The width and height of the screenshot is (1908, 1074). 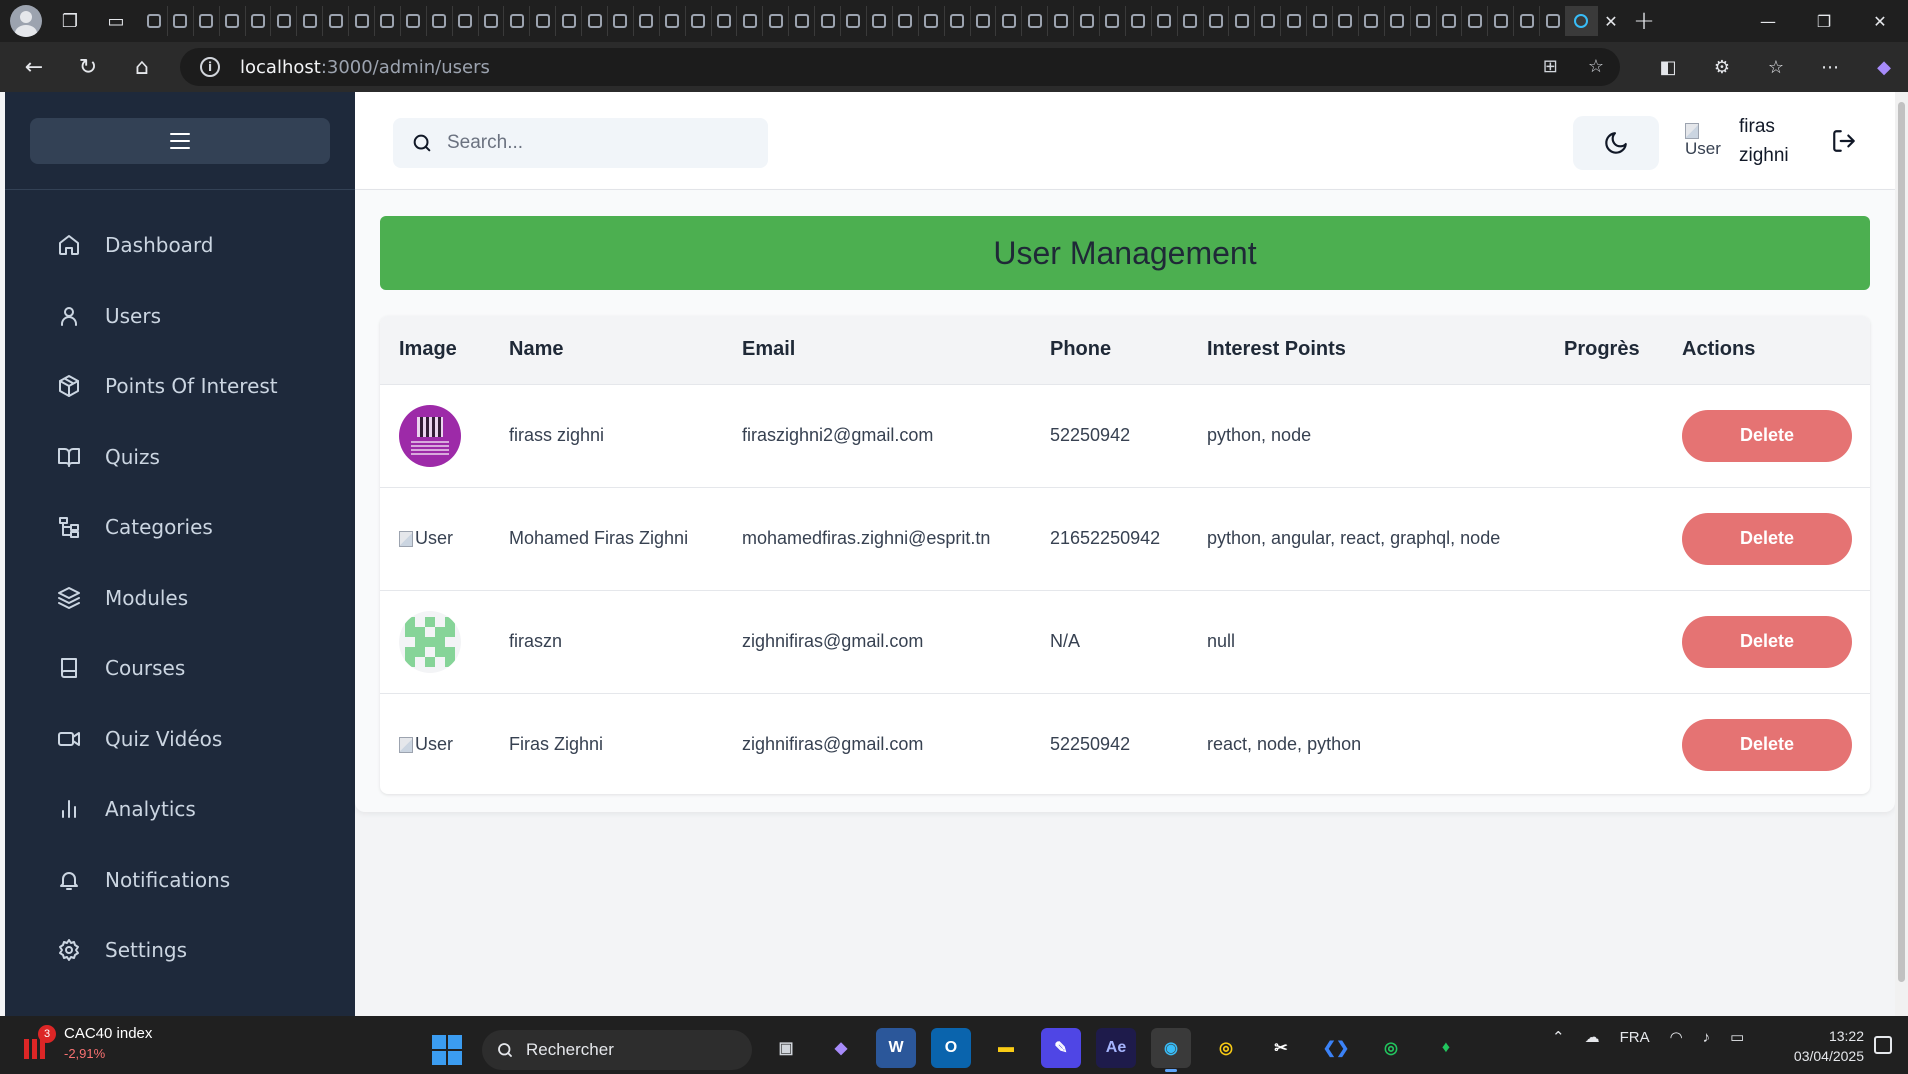 What do you see at coordinates (1737, 1037) in the screenshot?
I see `battery-icon: ▭` at bounding box center [1737, 1037].